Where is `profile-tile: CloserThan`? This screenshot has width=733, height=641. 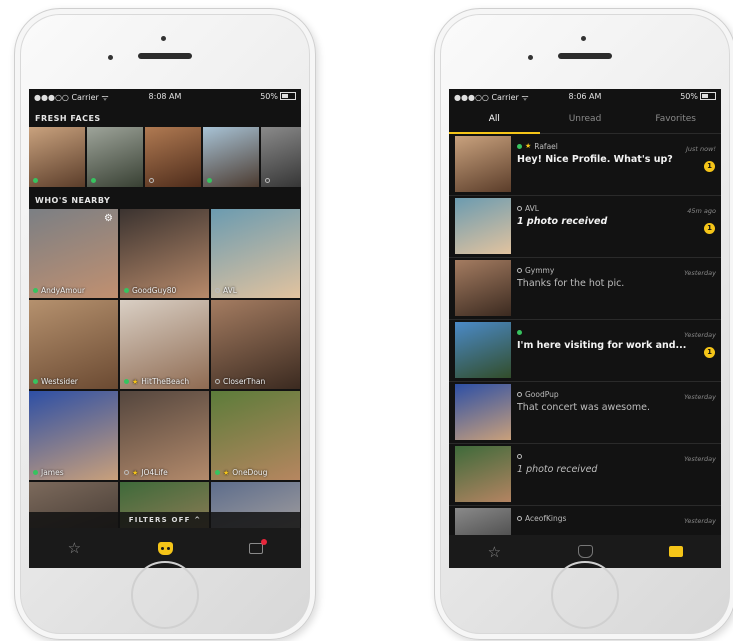
profile-tile: CloserThan is located at coordinates (255, 344).